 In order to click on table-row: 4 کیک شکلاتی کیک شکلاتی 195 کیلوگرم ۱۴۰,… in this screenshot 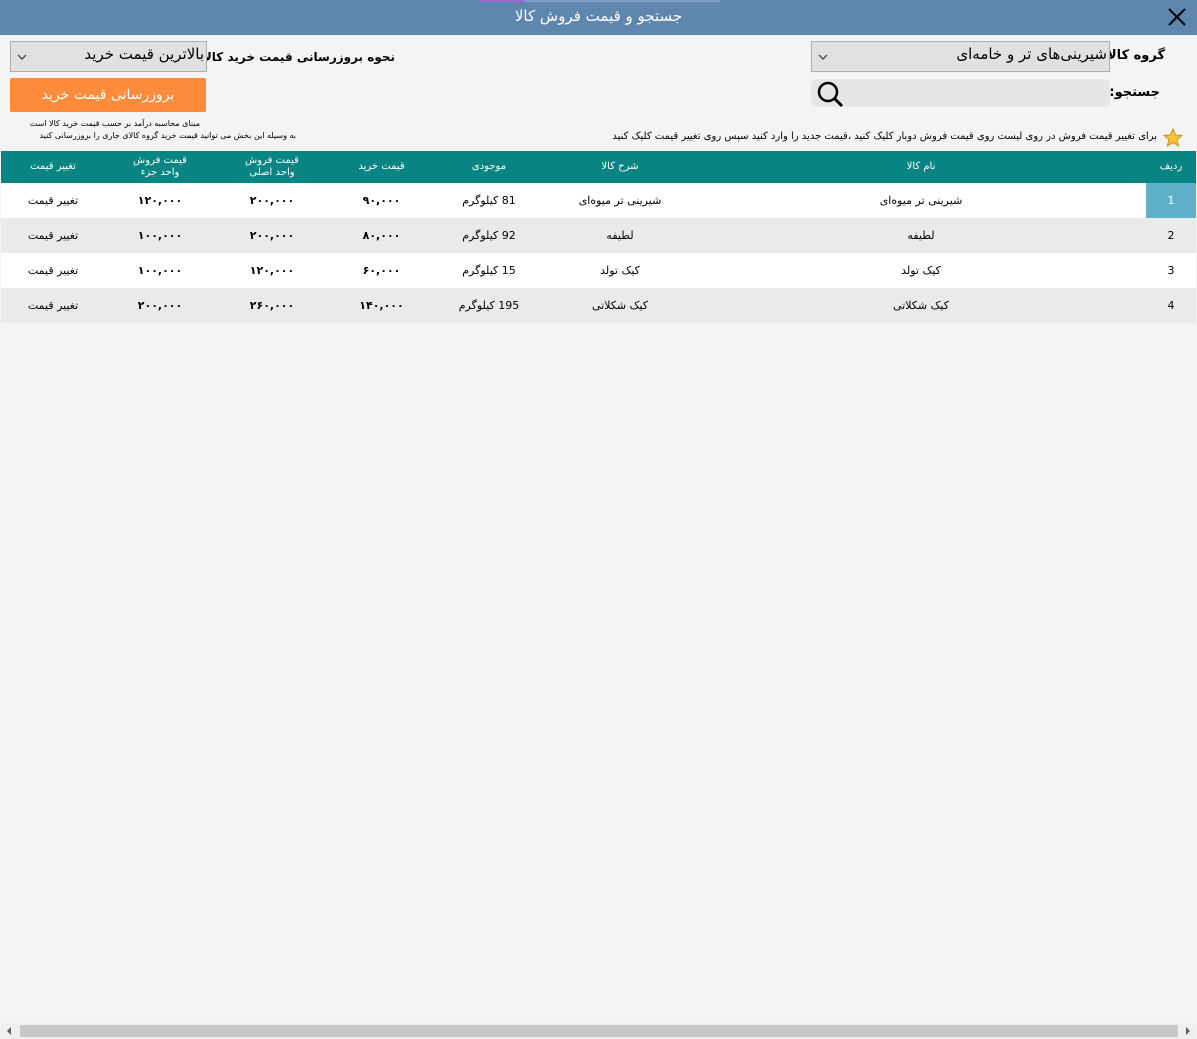, I will do `click(598, 305)`.